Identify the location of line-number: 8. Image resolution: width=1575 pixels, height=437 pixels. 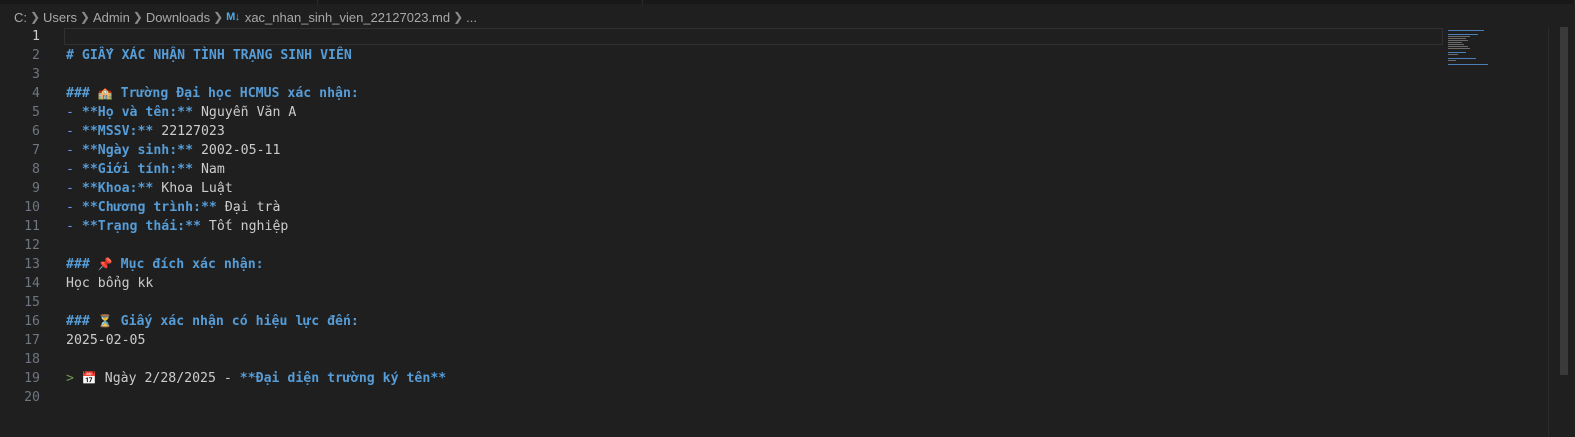
(36, 169).